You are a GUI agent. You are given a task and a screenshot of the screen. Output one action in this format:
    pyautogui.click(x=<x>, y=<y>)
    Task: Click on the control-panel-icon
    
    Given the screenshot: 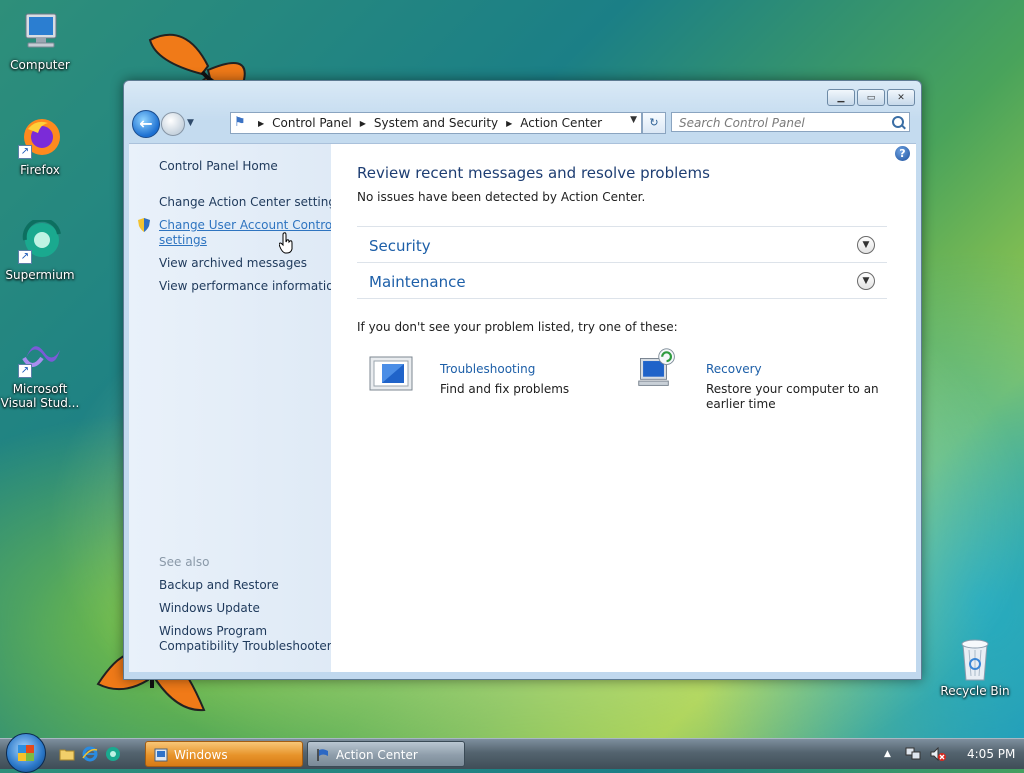 What is the action you would take?
    pyautogui.click(x=161, y=755)
    